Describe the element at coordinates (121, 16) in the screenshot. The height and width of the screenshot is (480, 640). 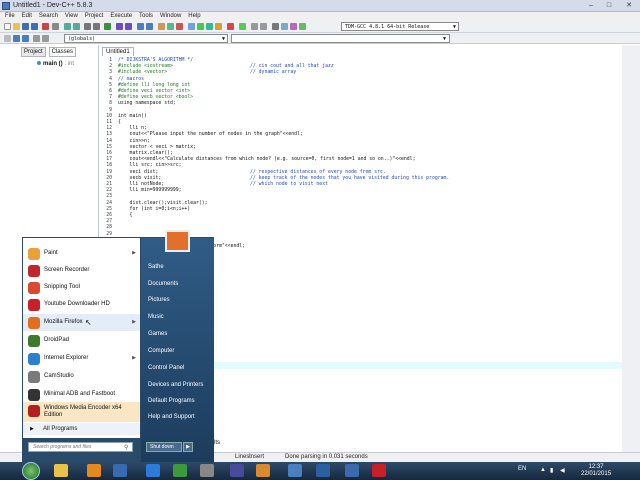
I see `menu-execute: Execute` at that location.